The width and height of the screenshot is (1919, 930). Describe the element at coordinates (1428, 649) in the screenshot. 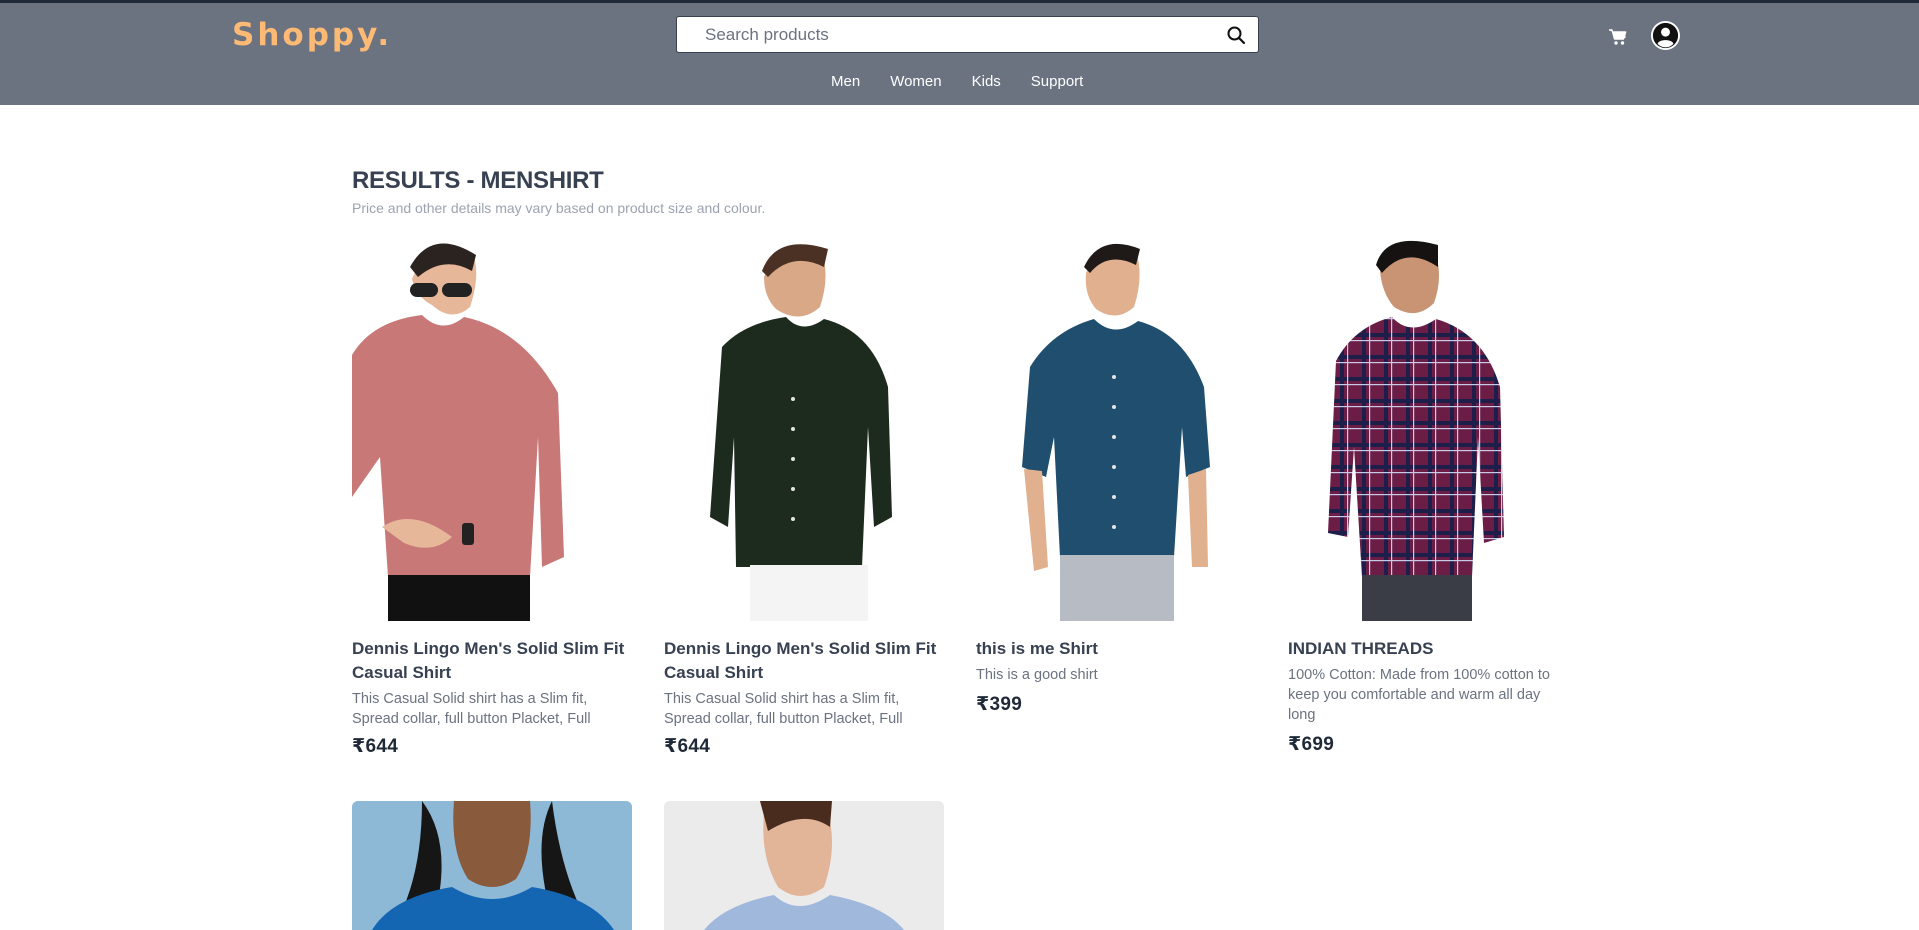

I see `product-title: INDIAN THREADS` at that location.